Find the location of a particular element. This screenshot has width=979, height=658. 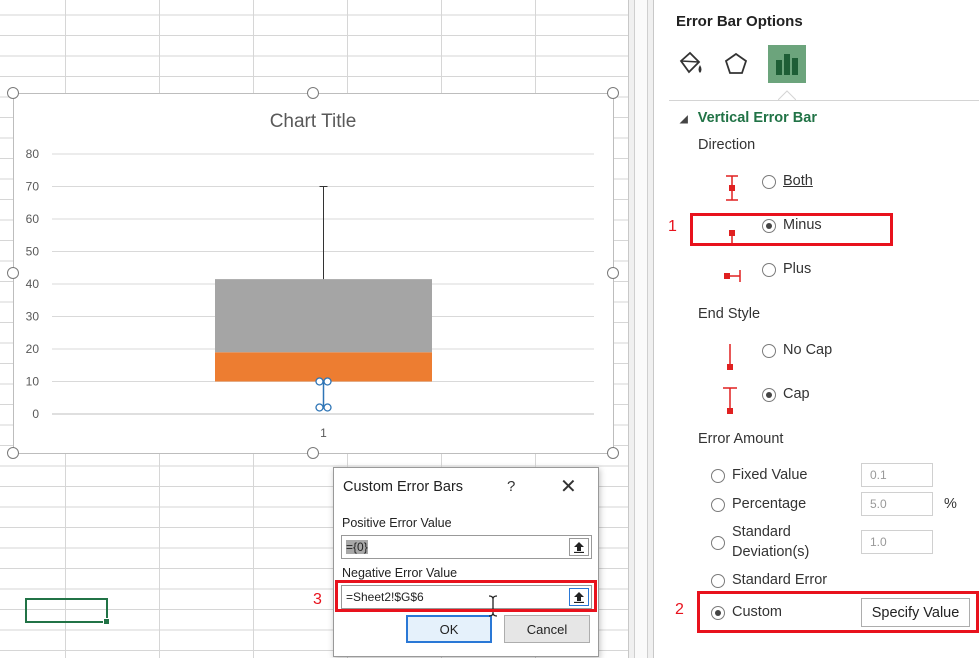

chart-title: Chart Title is located at coordinates (313, 121).